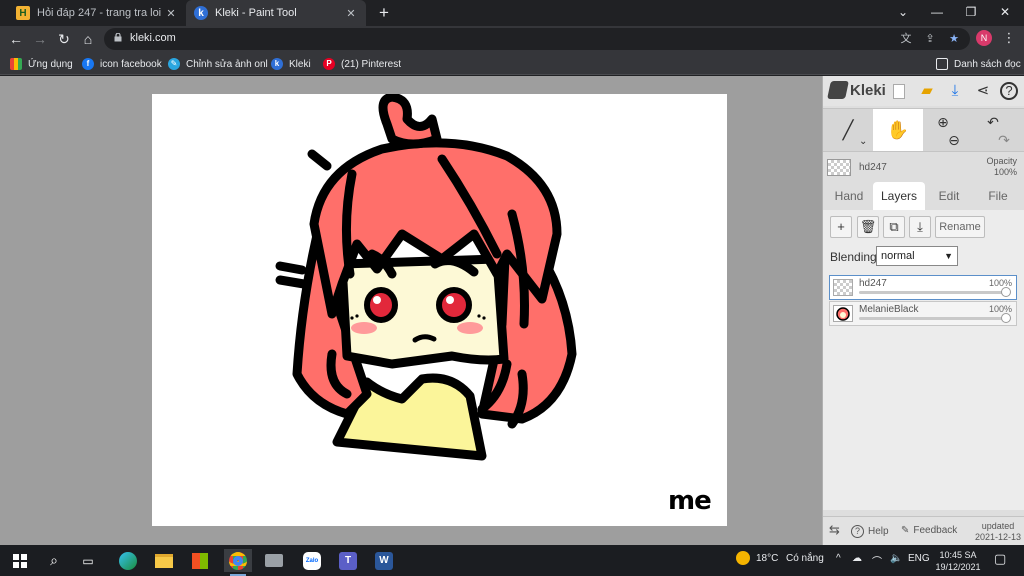 This screenshot has width=1024, height=576. Describe the element at coordinates (1005, 13) in the screenshot. I see `window-close-button: ✕` at that location.